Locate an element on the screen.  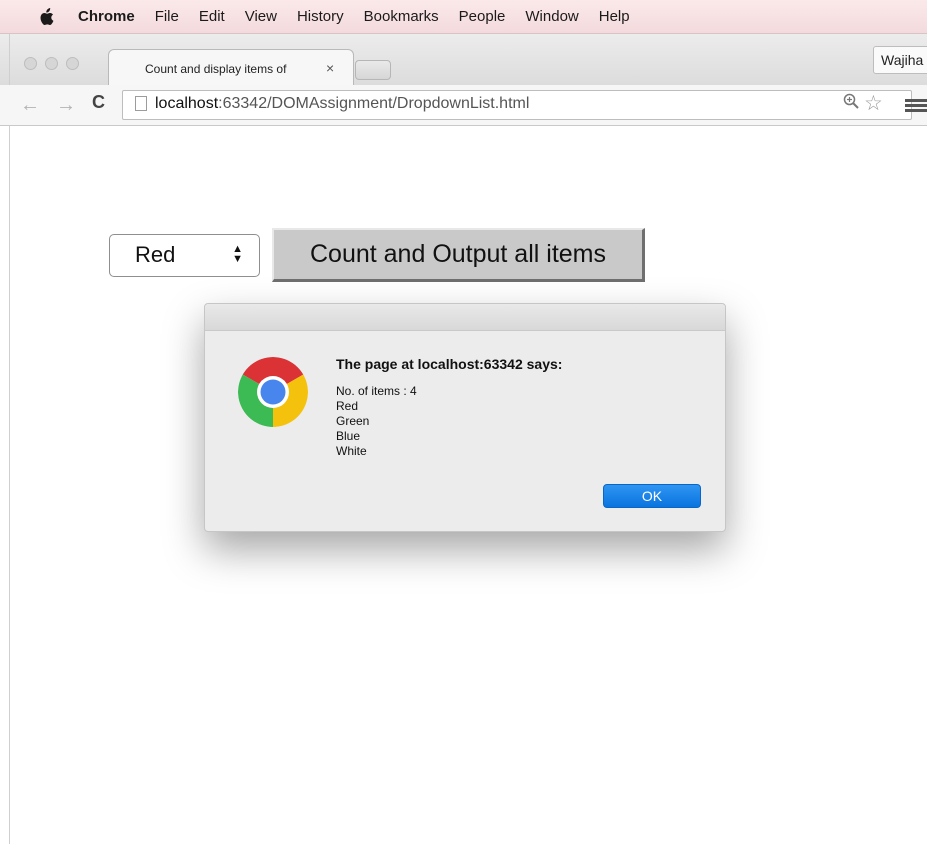
menu-edit: Edit is located at coordinates (212, 16).